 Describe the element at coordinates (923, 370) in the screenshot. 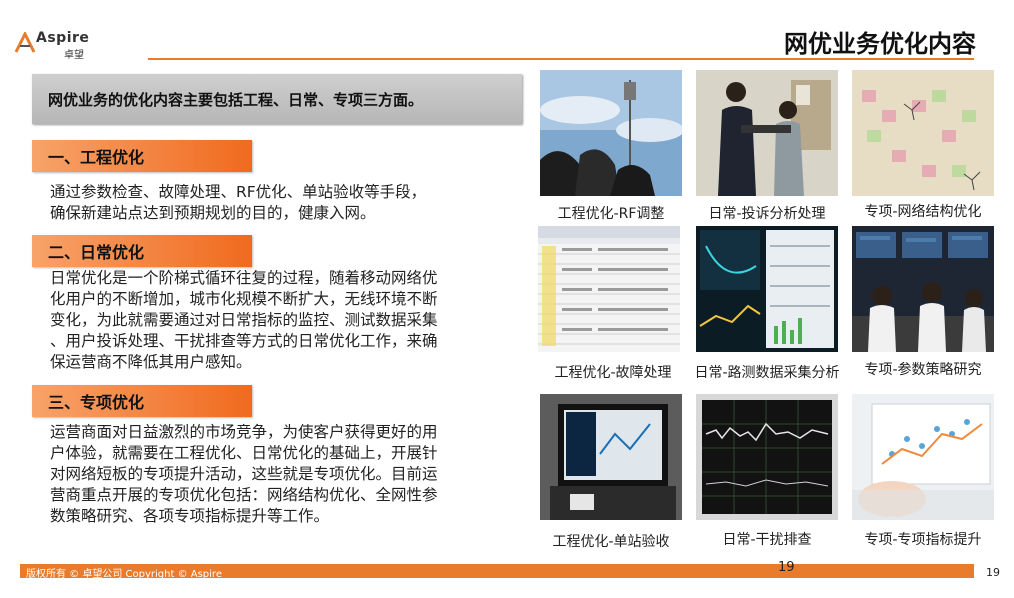

I see `photo-caption: 专项-参数策略研究` at that location.